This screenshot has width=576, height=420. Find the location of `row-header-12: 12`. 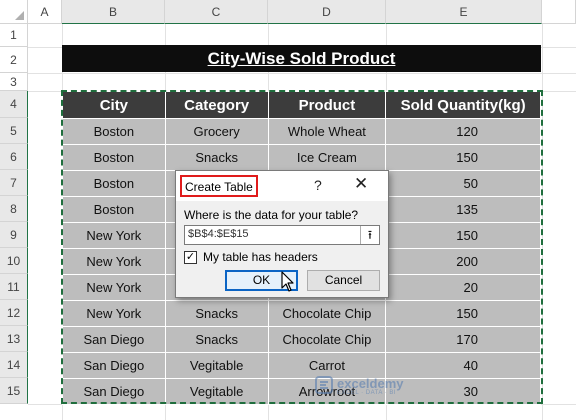

row-header-12: 12 is located at coordinates (14, 313).